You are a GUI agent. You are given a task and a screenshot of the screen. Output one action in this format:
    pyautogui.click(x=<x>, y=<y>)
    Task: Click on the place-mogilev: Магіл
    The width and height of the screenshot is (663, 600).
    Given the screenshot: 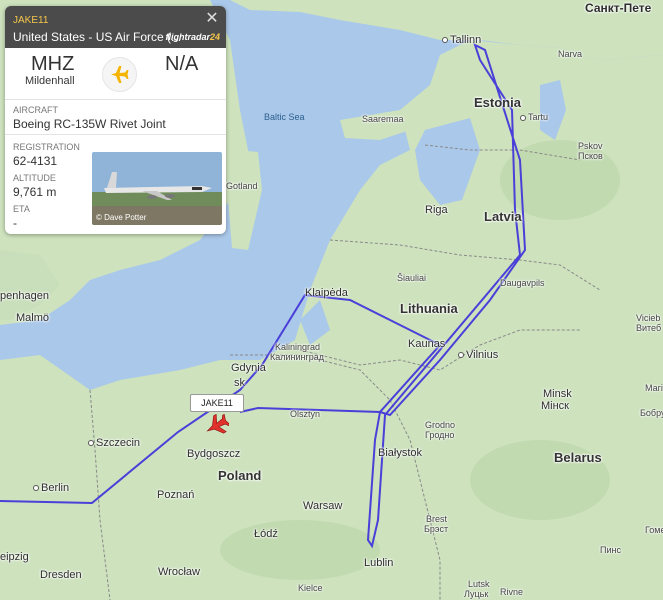 What is the action you would take?
    pyautogui.click(x=654, y=388)
    